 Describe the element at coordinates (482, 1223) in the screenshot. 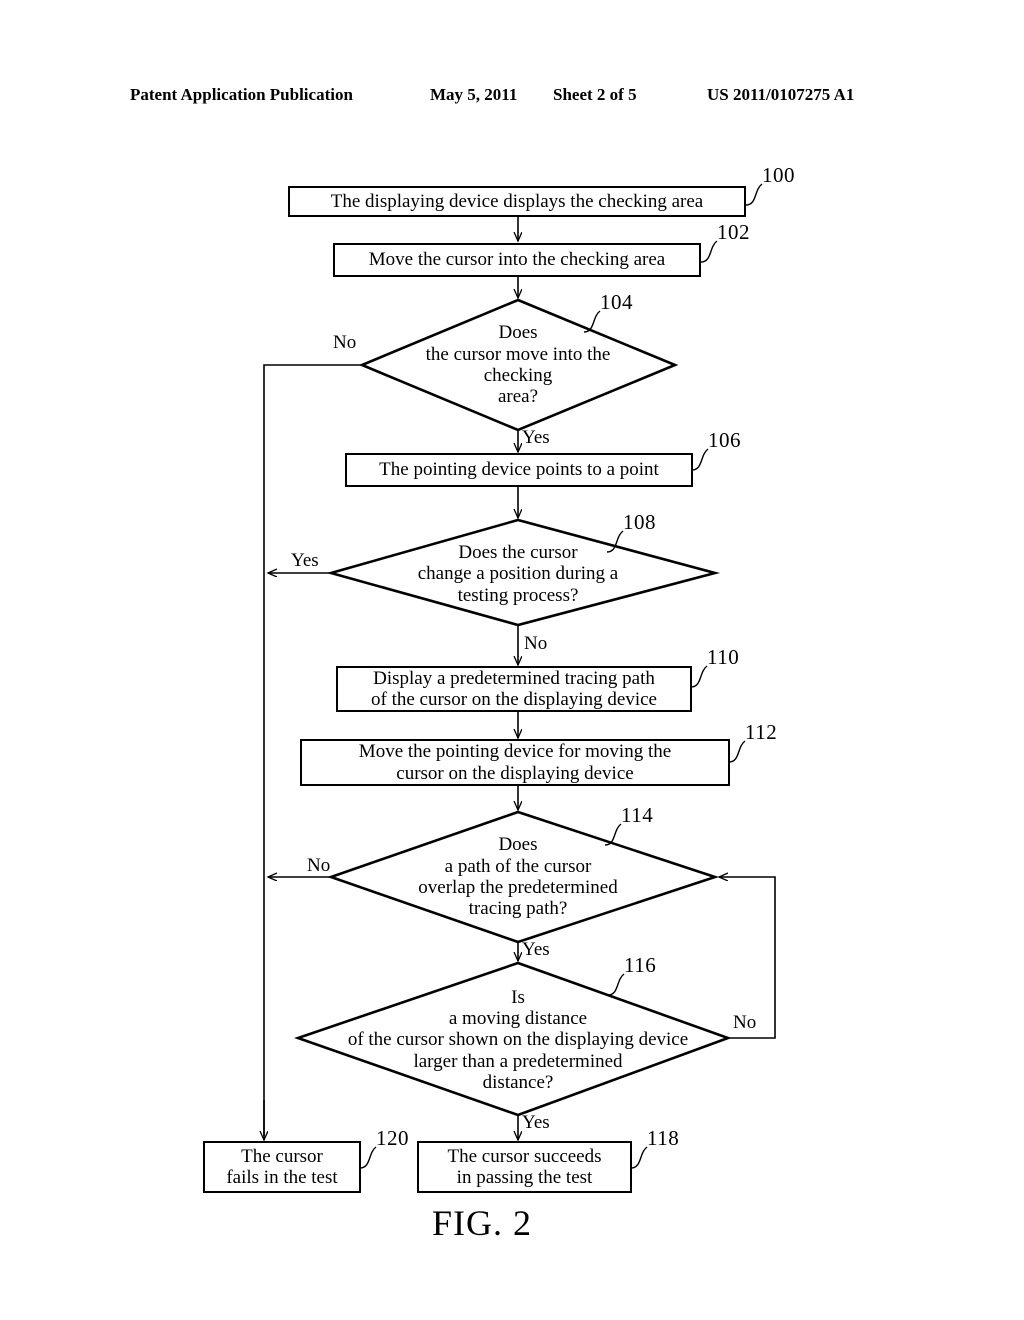

I see `figure-caption: FIG. 2` at that location.